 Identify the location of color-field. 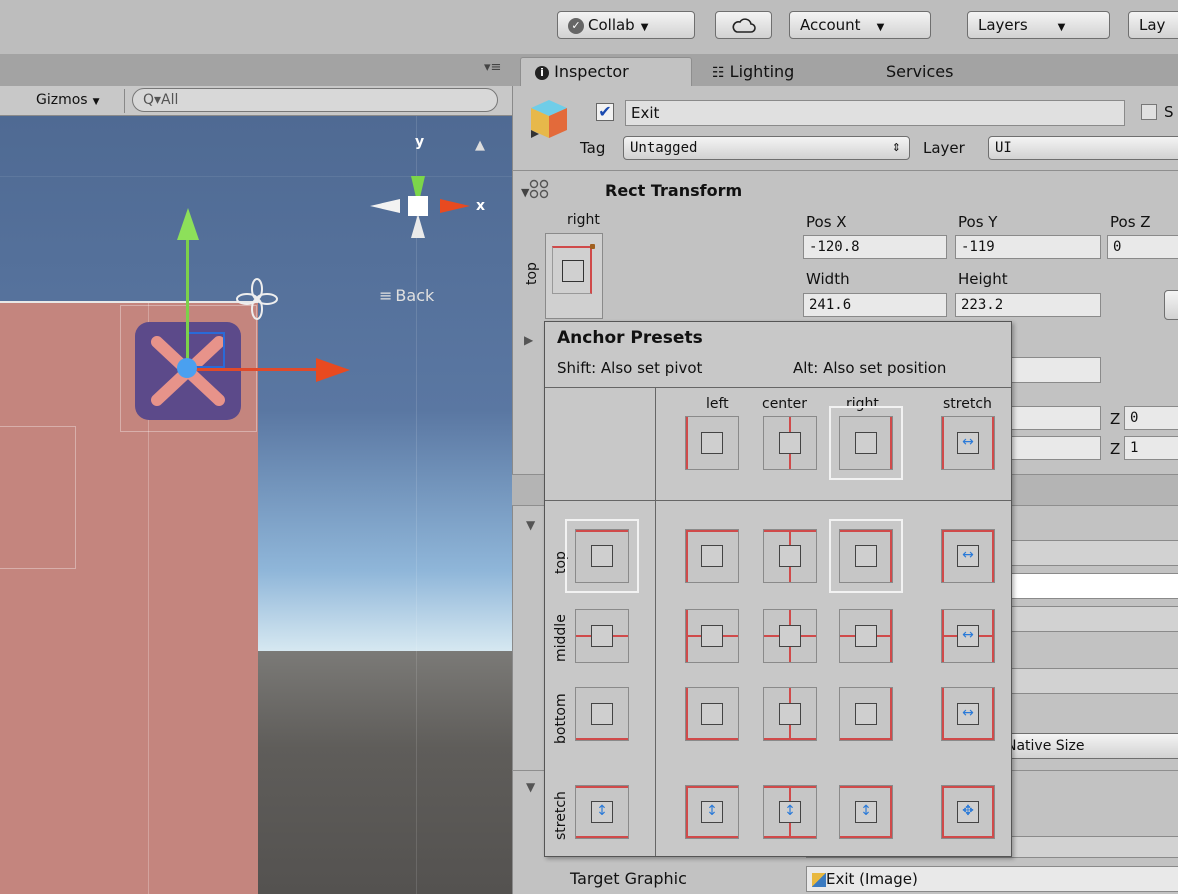
(1091, 586).